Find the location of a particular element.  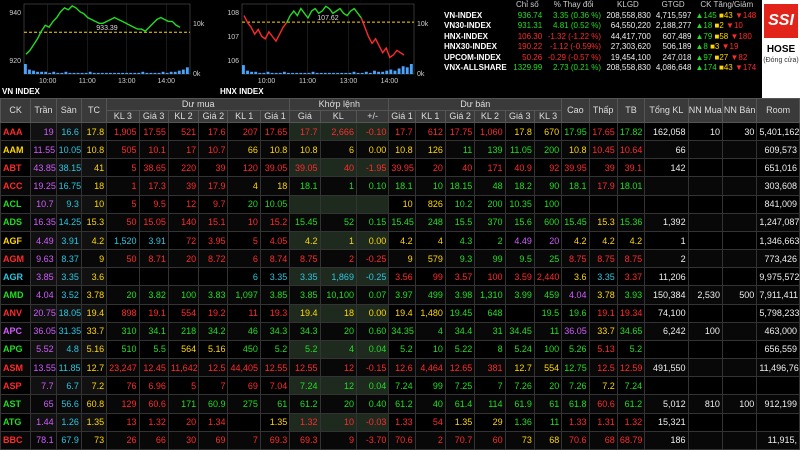

col-header: Tổng KL is located at coordinates (666, 110).